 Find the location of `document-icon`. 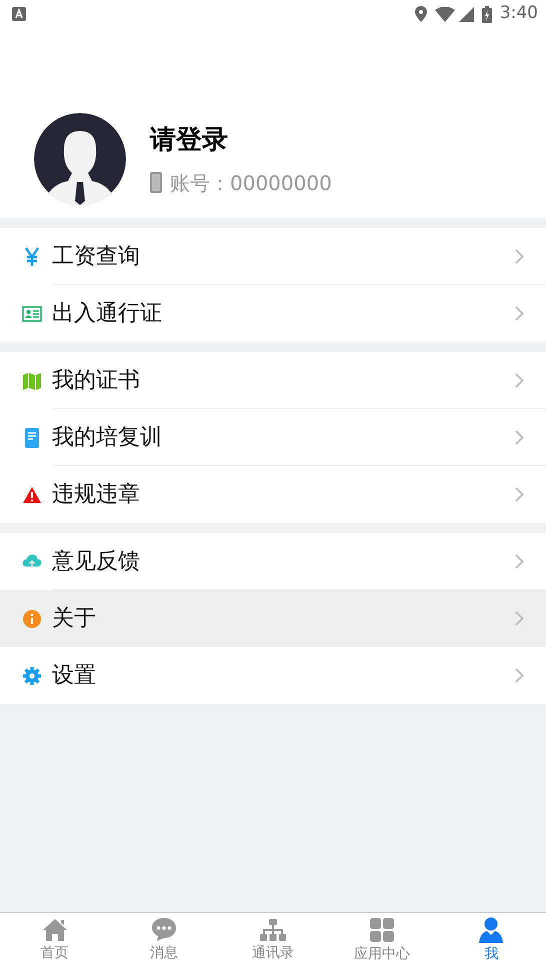

document-icon is located at coordinates (32, 438).